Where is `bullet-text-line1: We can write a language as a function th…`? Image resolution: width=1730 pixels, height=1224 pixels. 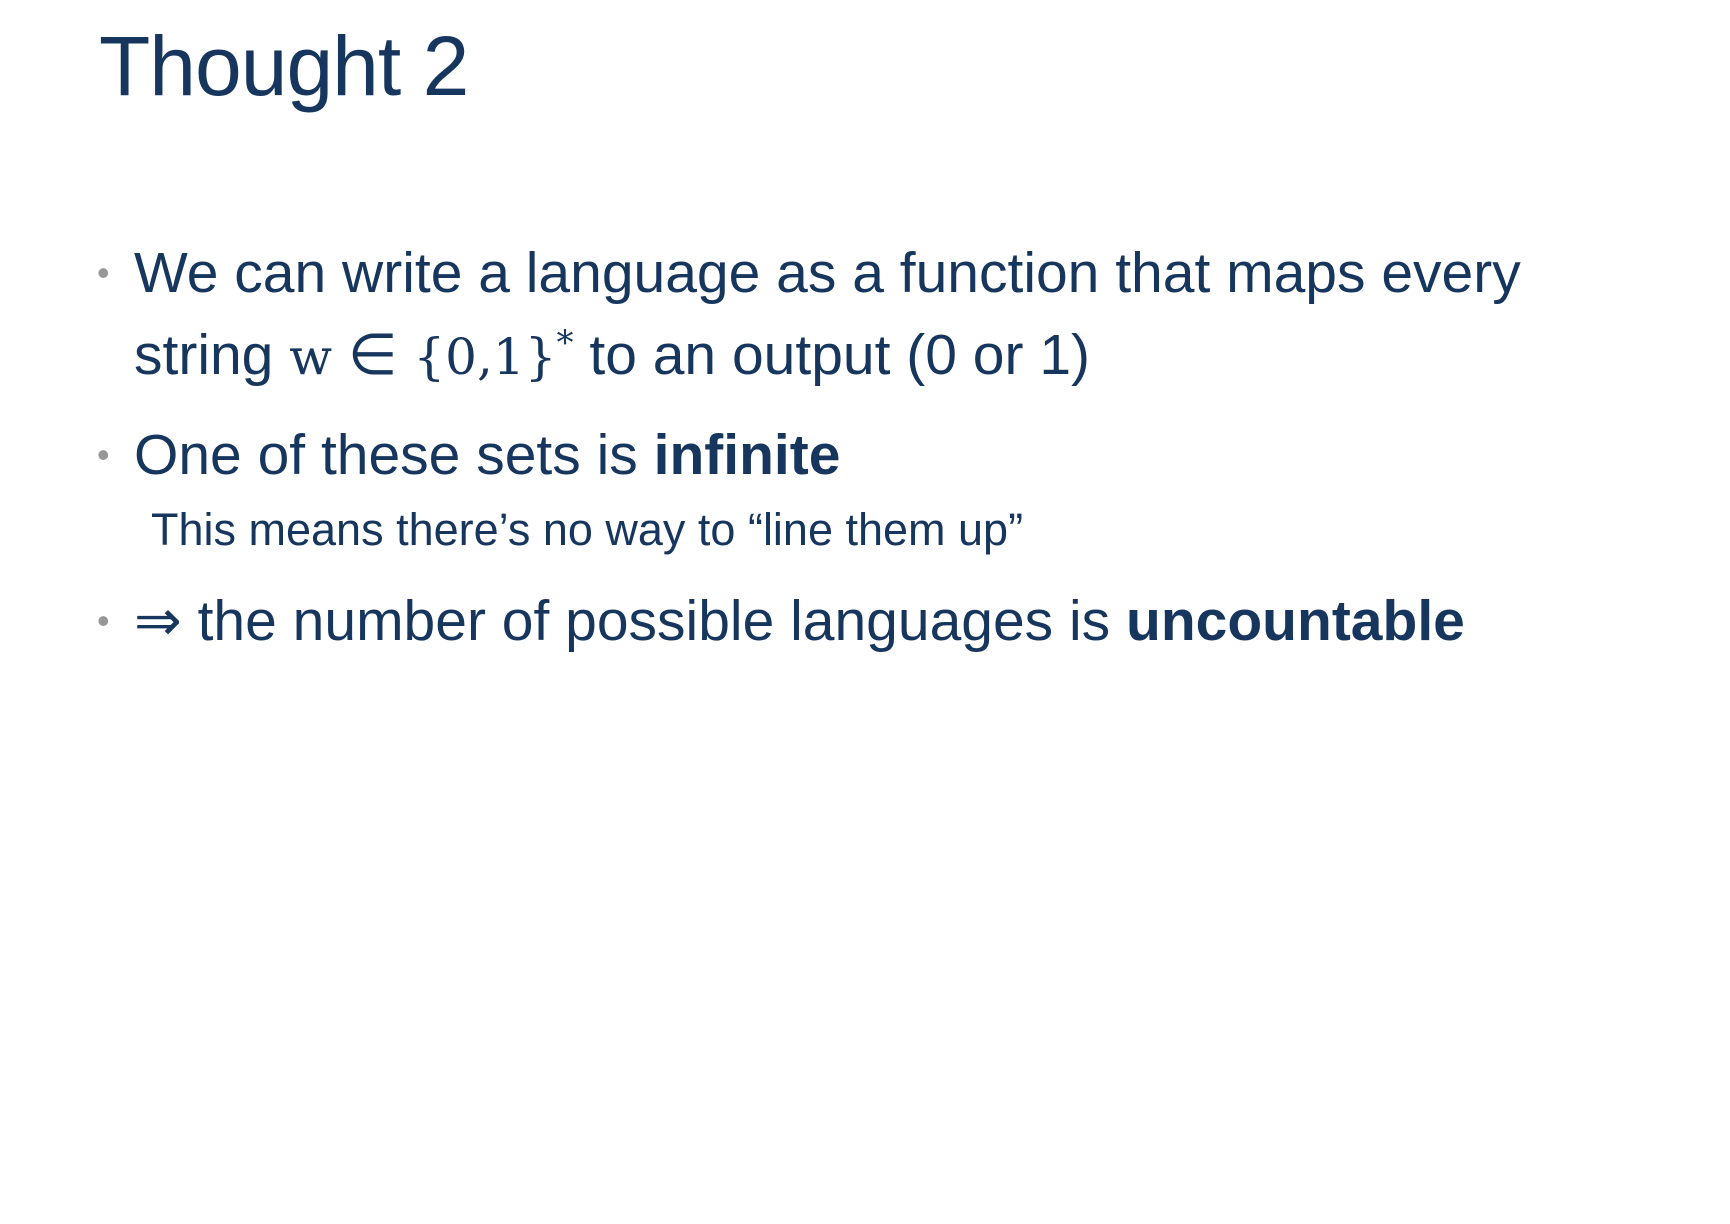
bullet-text-line1: We can write a language as a function th… is located at coordinates (827, 273).